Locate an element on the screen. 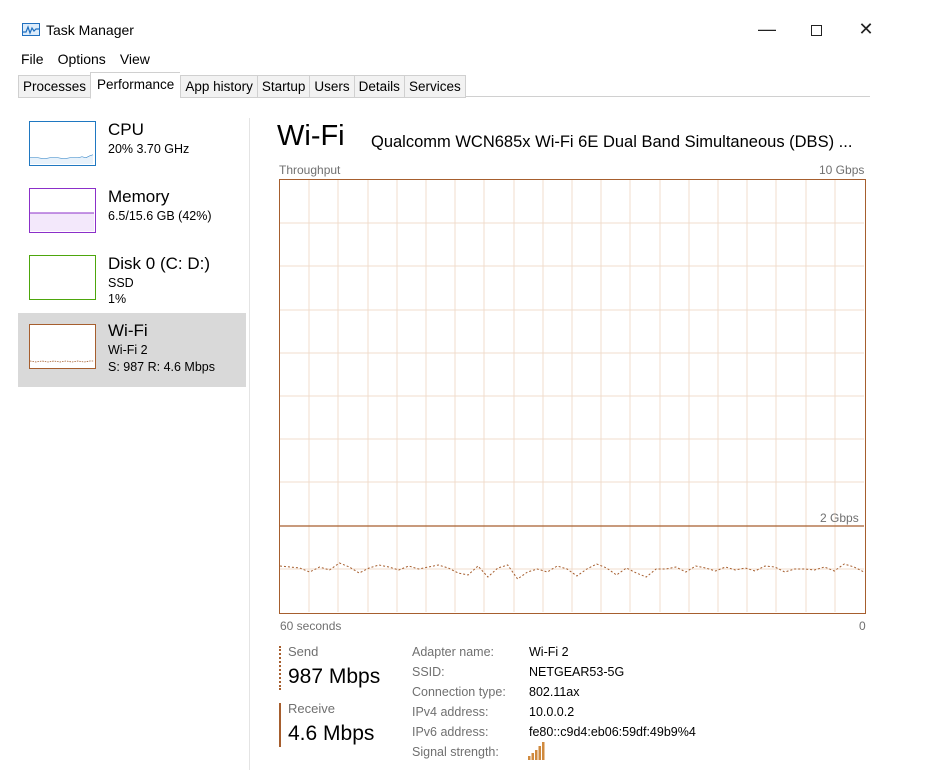  sidebar-item-cpu: CPU 20% 3.70 GHz is located at coordinates (132, 145).